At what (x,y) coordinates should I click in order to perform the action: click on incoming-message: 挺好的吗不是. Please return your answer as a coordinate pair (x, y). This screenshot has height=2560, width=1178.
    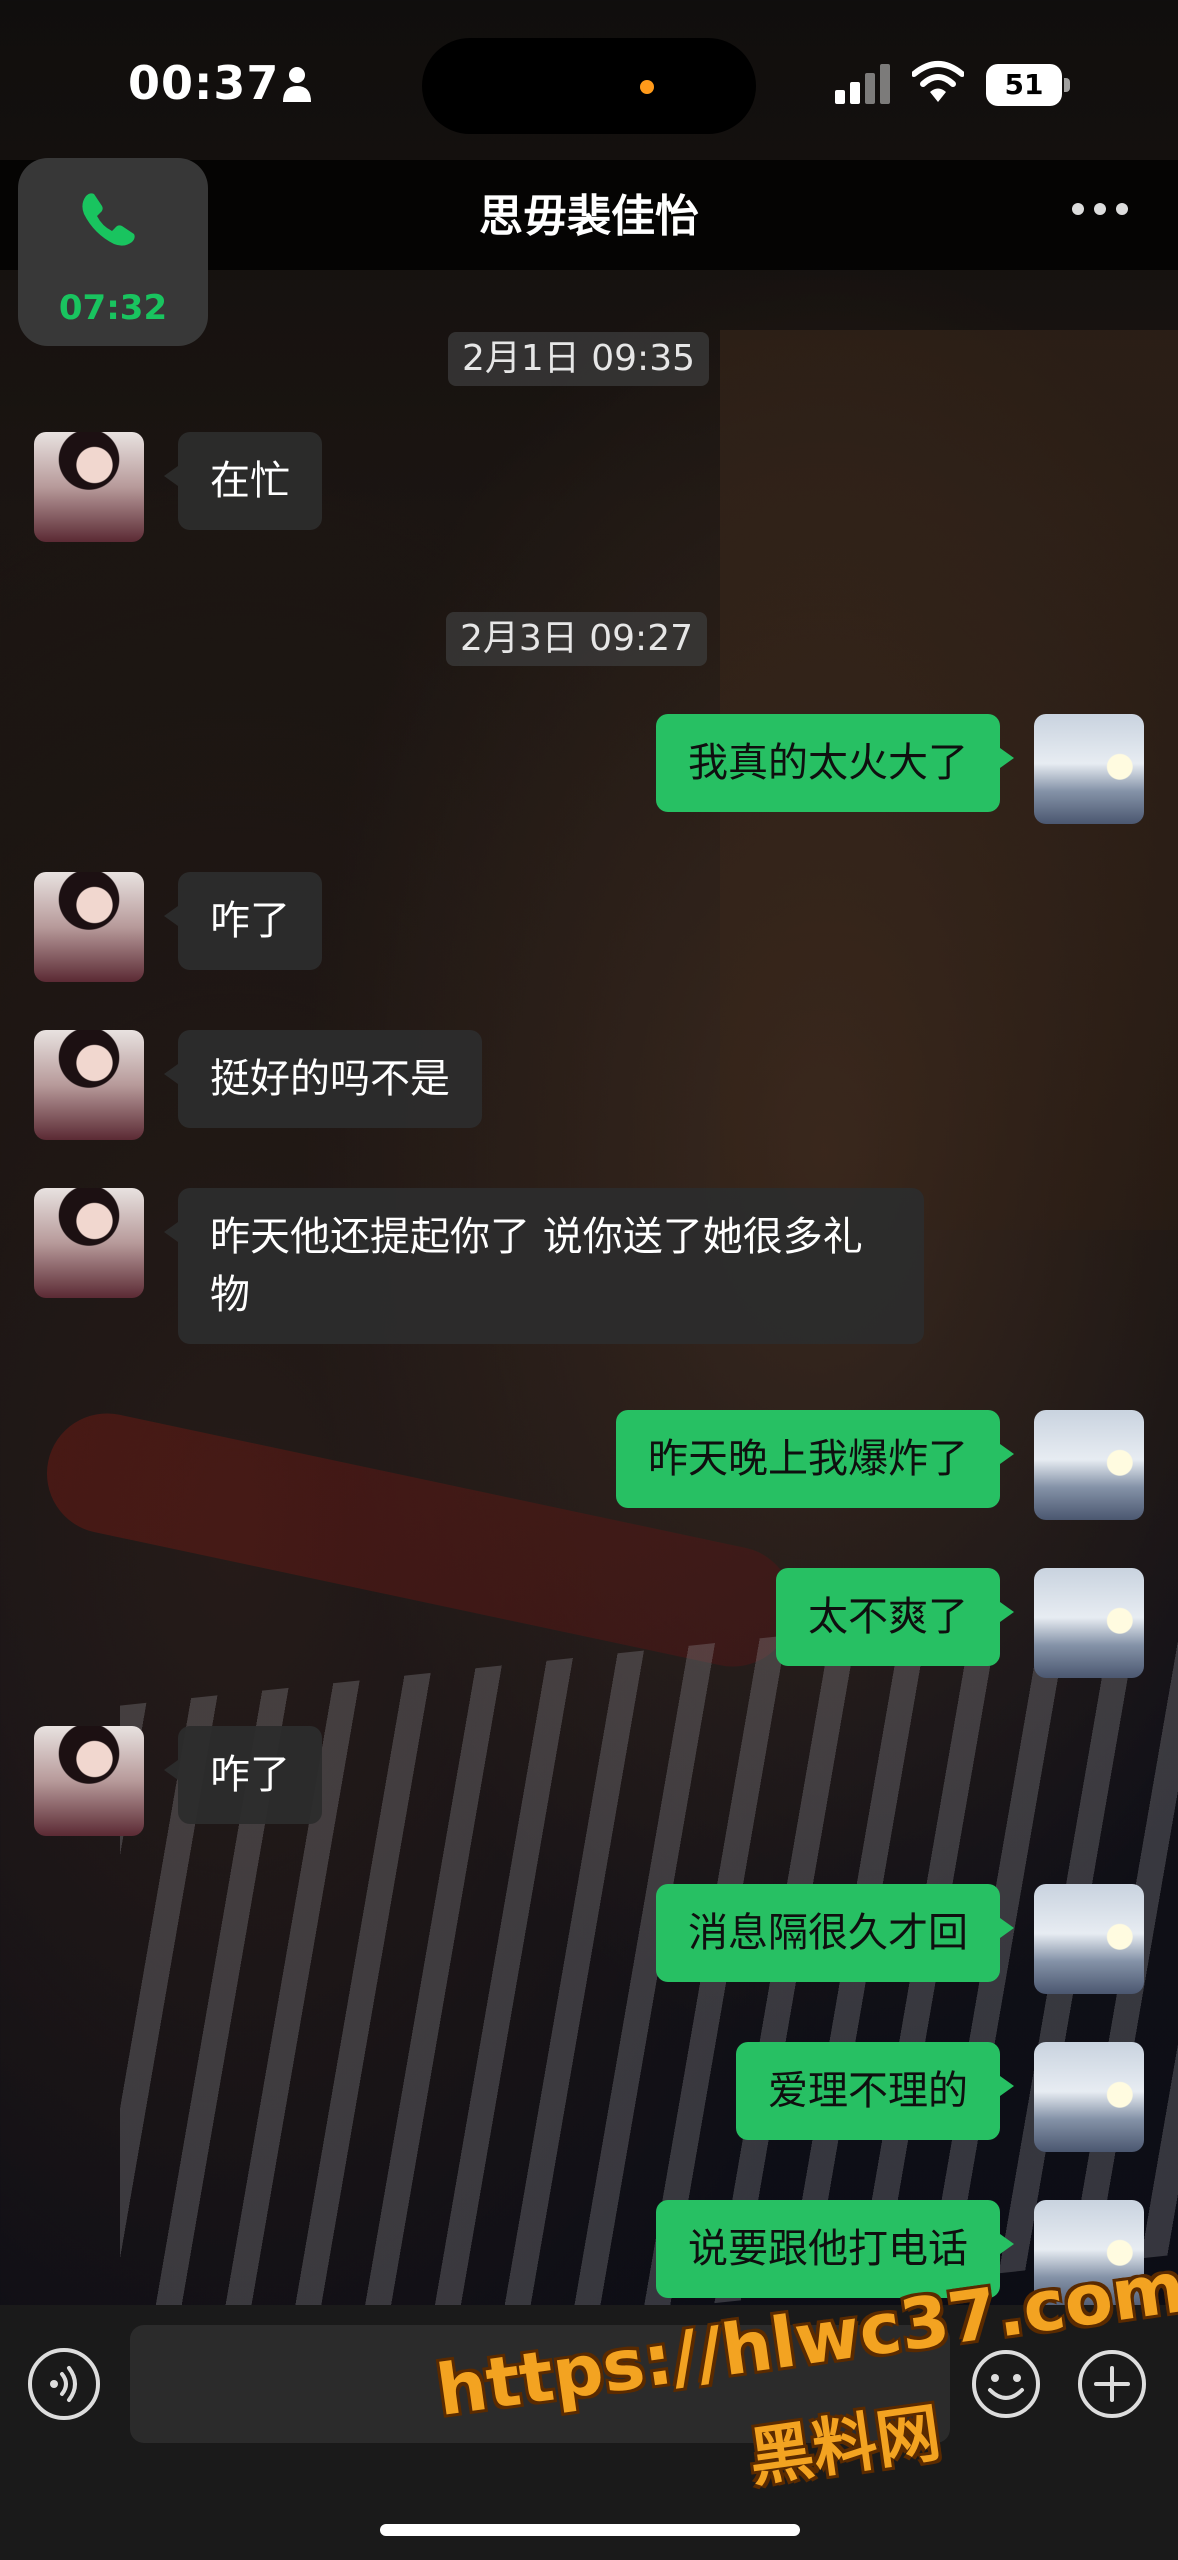
    Looking at the image, I should click on (323, 1079).